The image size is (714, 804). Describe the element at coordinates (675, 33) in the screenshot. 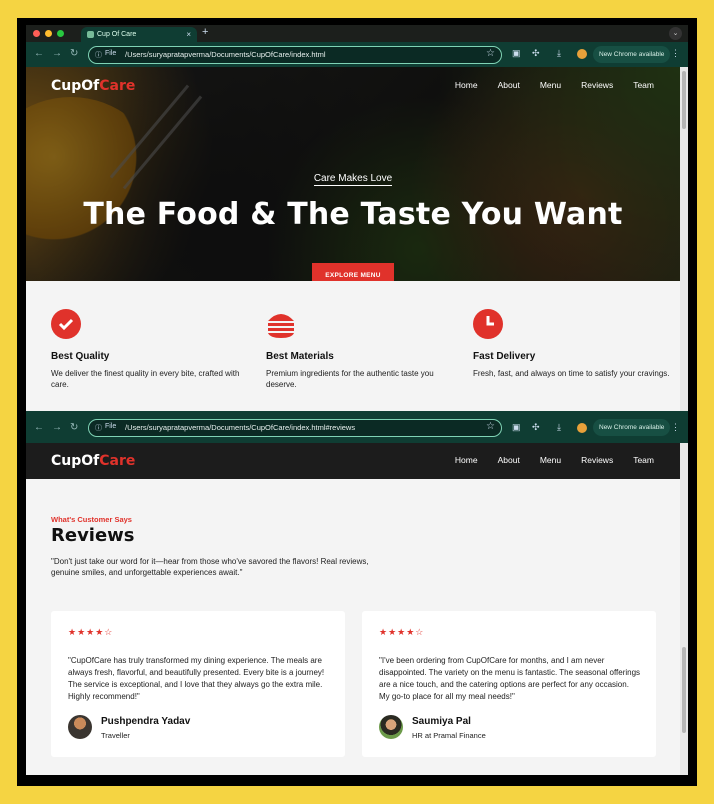

I see `tab-search-icon: ⌄` at that location.